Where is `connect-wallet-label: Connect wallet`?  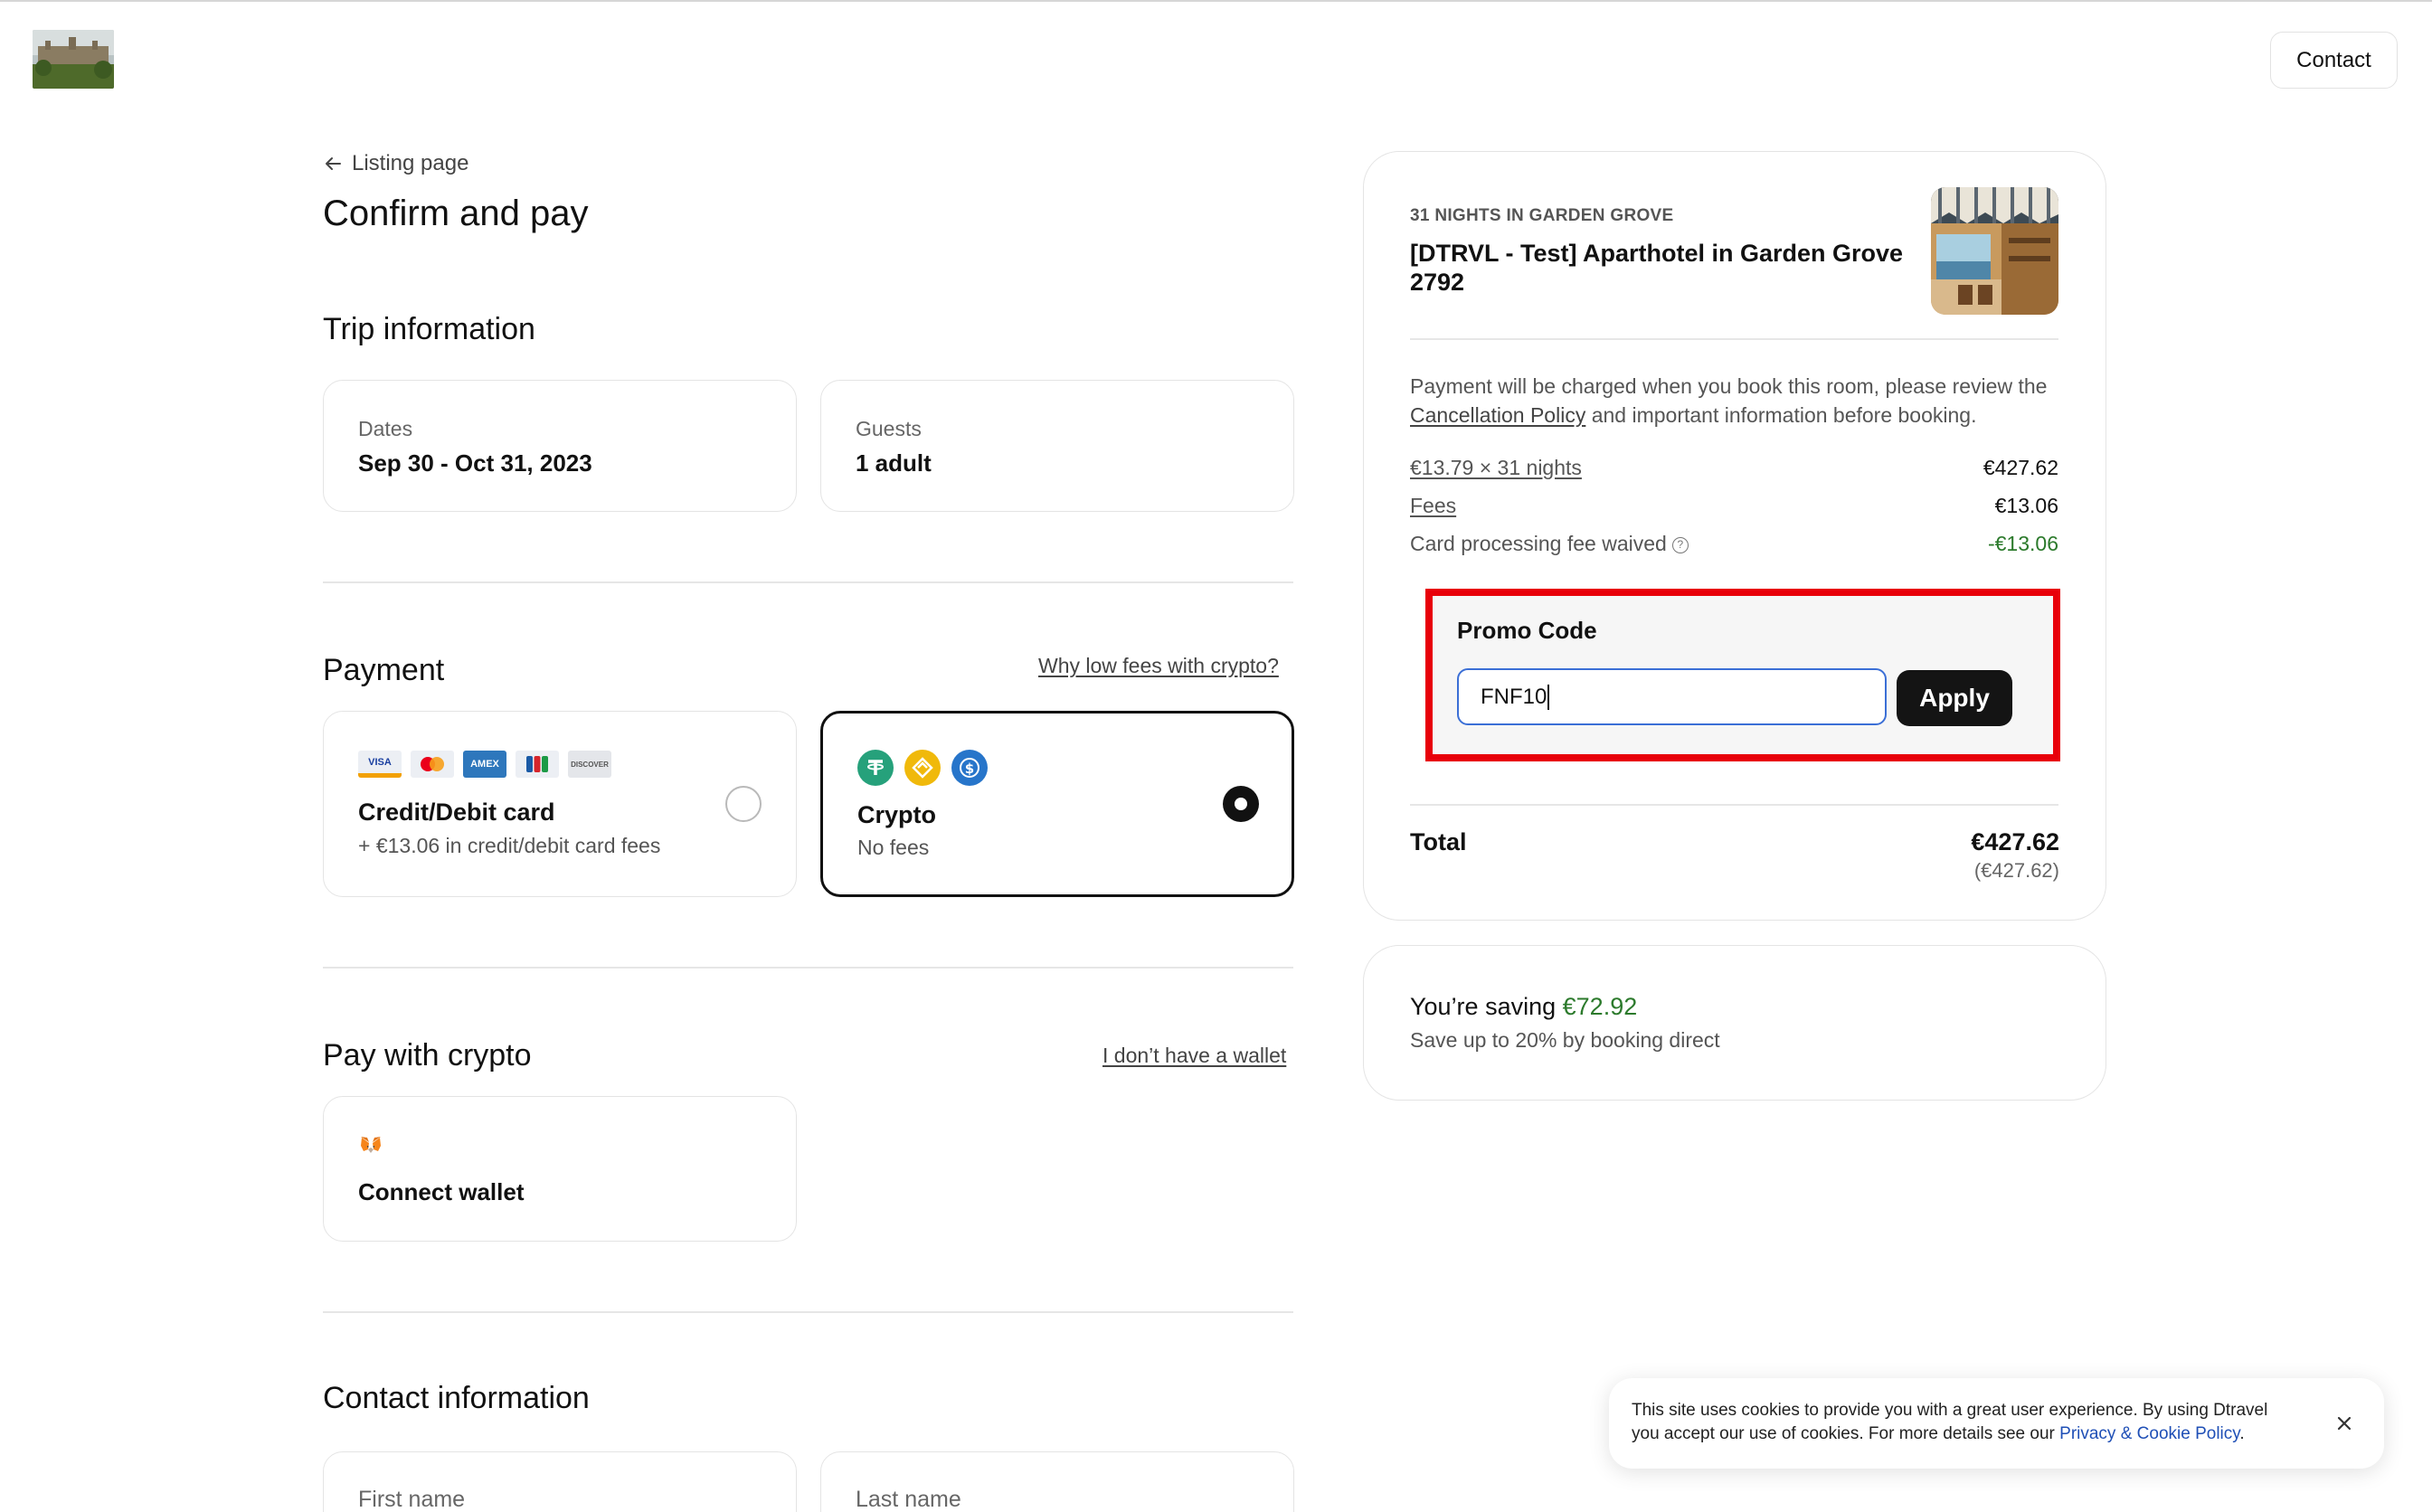
connect-wallet-label: Connect wallet is located at coordinates (441, 1191).